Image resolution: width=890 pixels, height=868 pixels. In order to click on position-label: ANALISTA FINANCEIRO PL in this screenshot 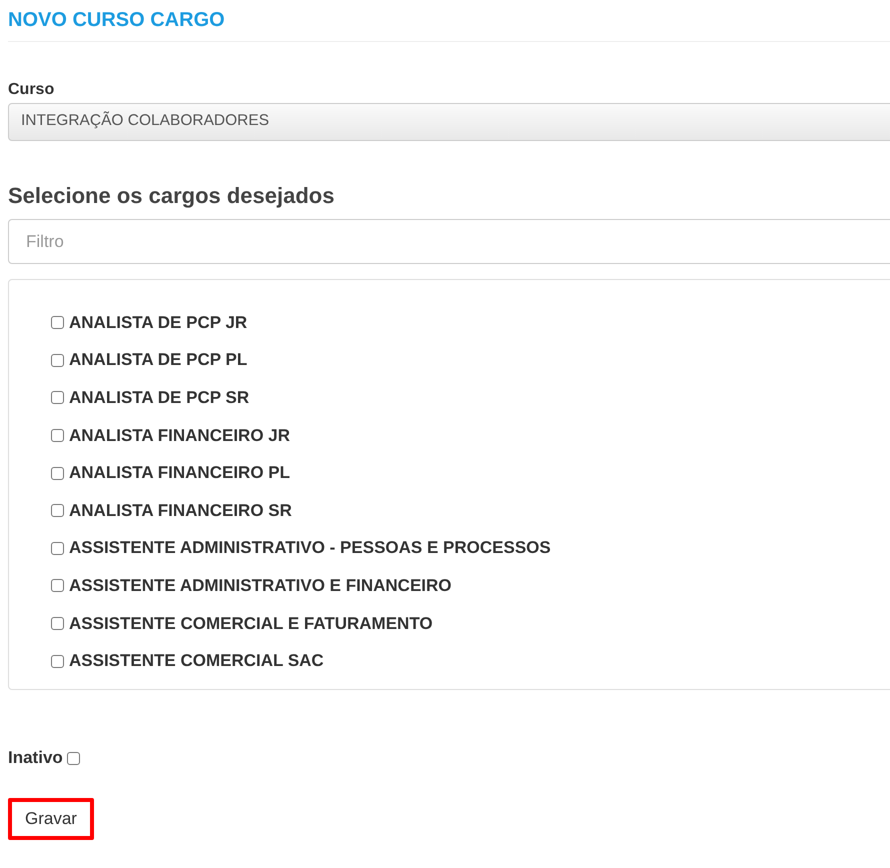, I will do `click(179, 473)`.